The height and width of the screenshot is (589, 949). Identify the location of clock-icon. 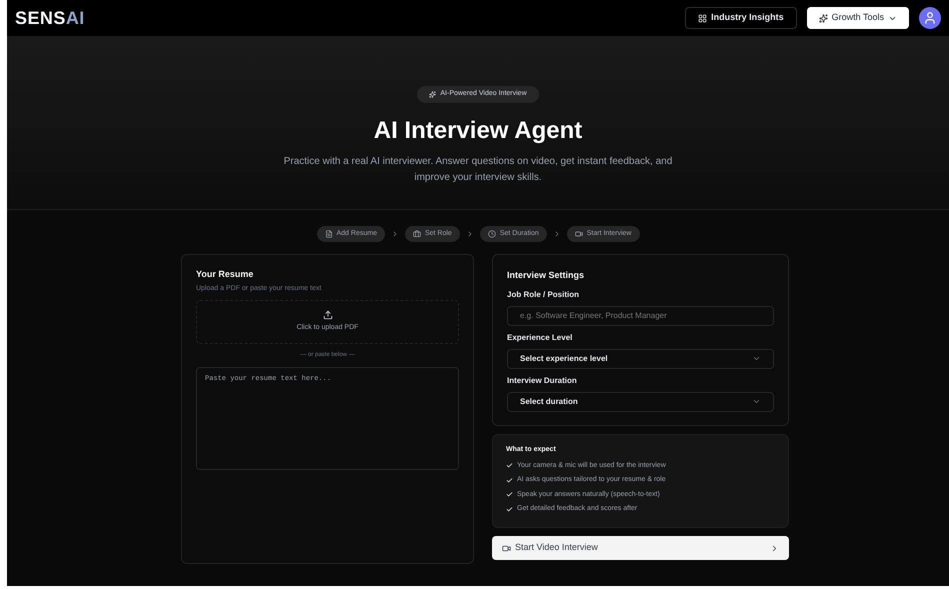
(492, 234).